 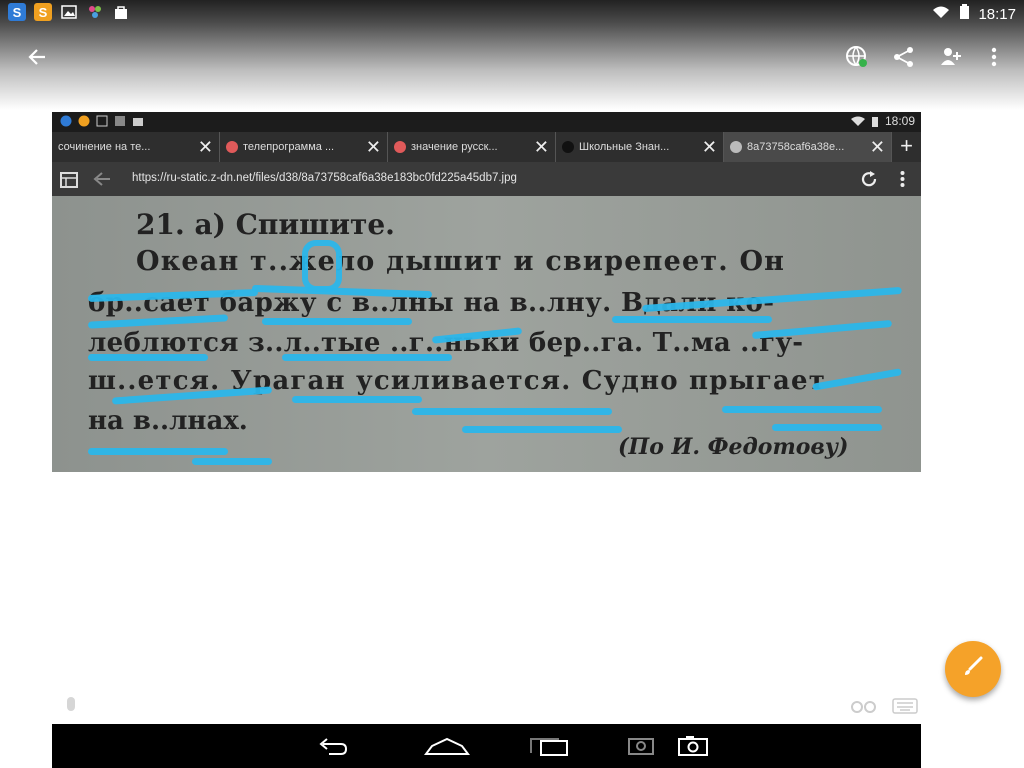 I want to click on plus-icon: +, so click(x=906, y=145).